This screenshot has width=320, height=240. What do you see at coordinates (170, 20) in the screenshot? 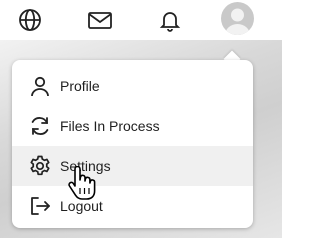
I see `bell-icon` at bounding box center [170, 20].